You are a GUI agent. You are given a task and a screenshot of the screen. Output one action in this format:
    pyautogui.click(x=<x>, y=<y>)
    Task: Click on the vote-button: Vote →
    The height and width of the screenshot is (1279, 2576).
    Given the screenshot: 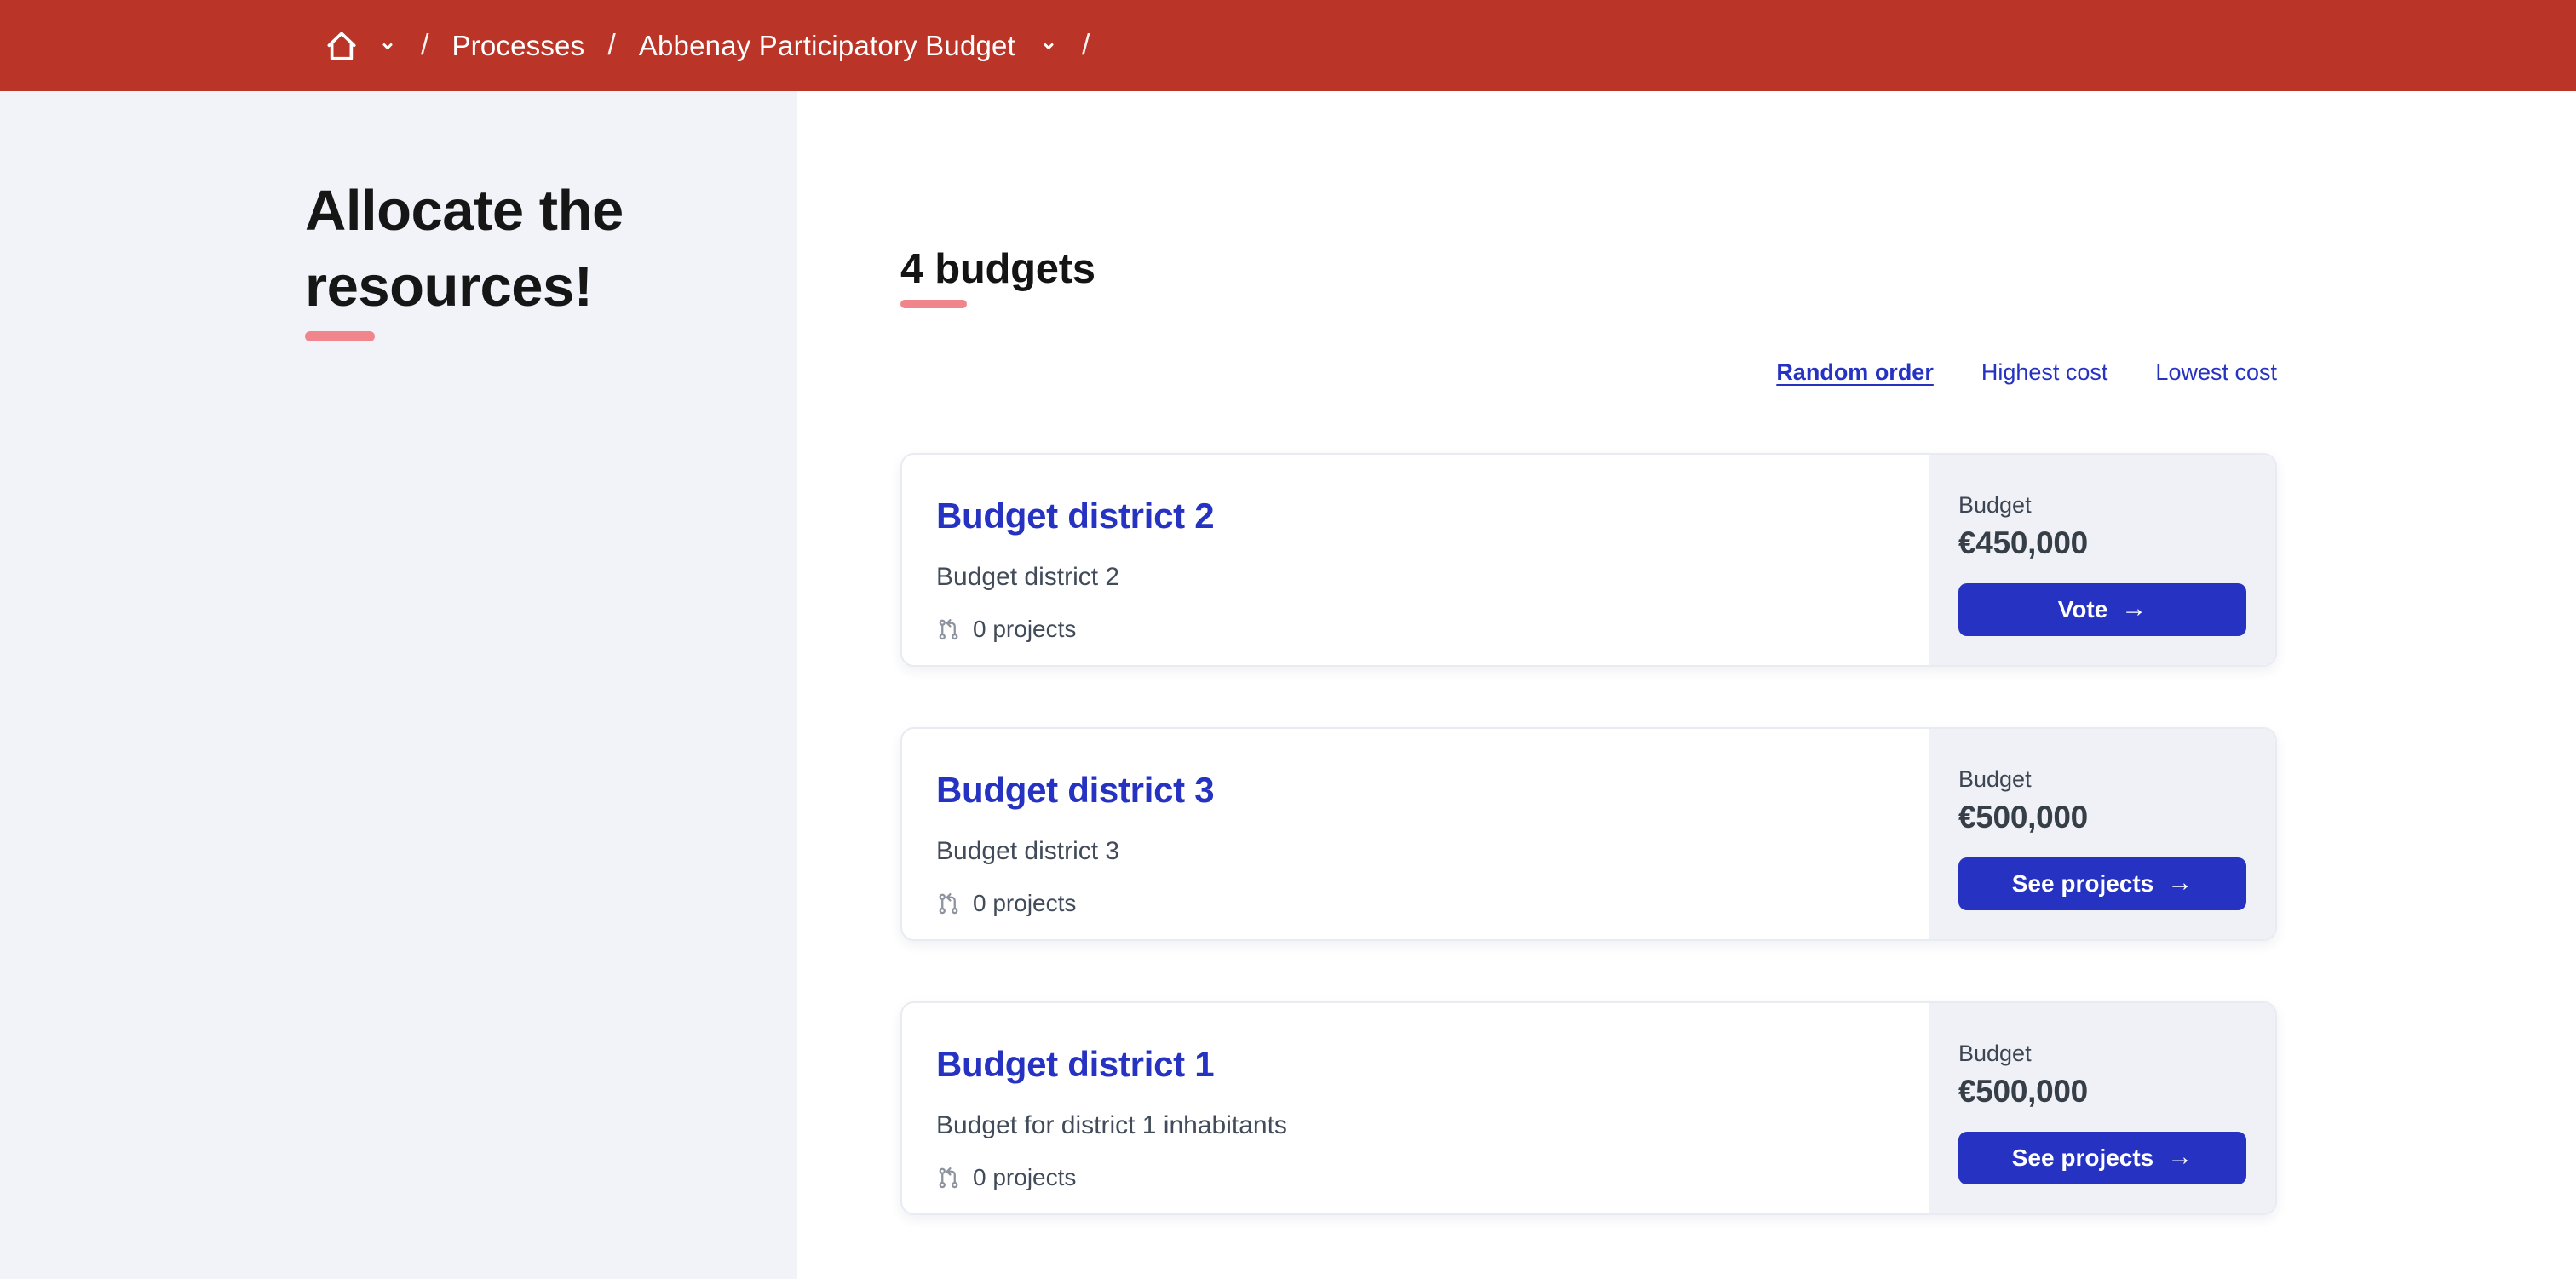 What is the action you would take?
    pyautogui.click(x=2102, y=610)
    